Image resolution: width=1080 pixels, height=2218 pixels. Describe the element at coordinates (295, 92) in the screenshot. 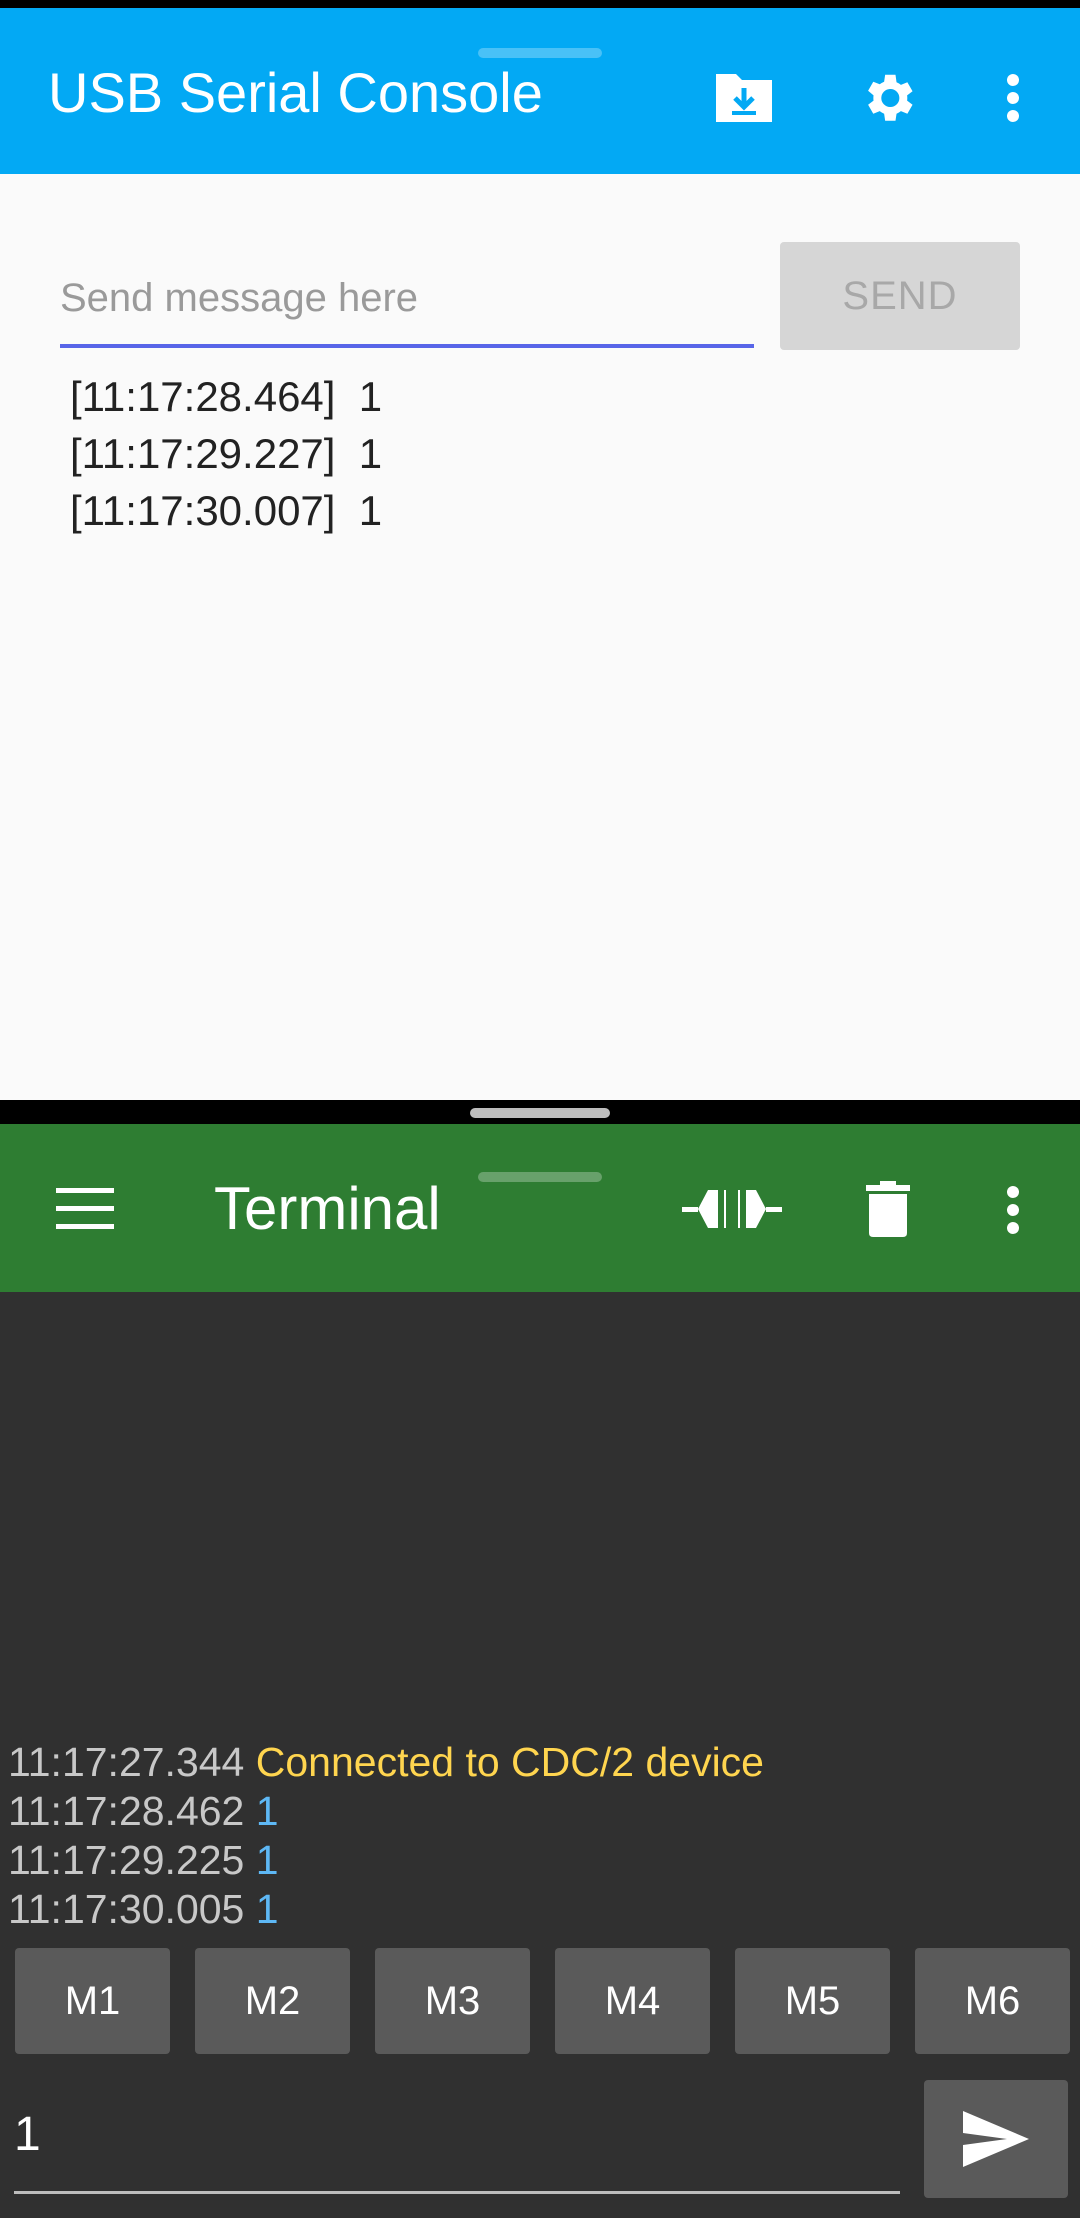

I see `app-title: USB Serial Console` at that location.